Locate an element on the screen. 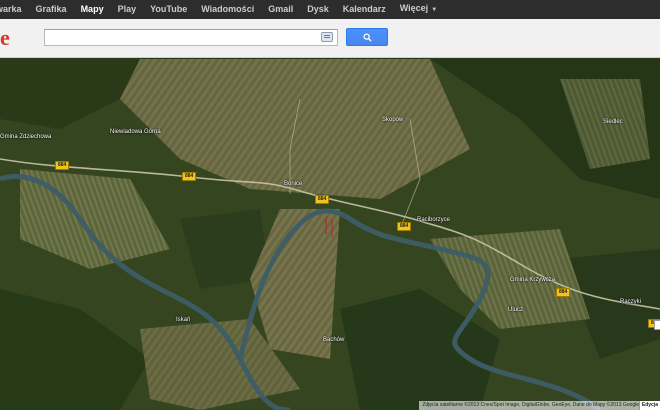 Image resolution: width=660 pixels, height=410 pixels. place-label: Bonice is located at coordinates (293, 184).